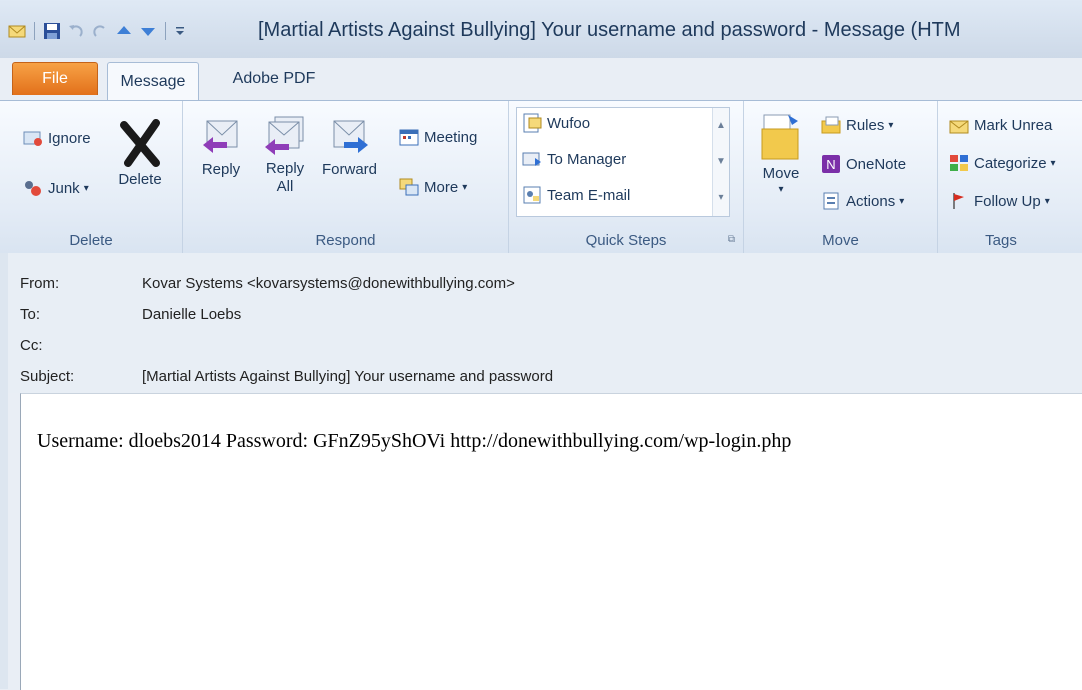  What do you see at coordinates (532, 123) in the screenshot?
I see `document-icon` at bounding box center [532, 123].